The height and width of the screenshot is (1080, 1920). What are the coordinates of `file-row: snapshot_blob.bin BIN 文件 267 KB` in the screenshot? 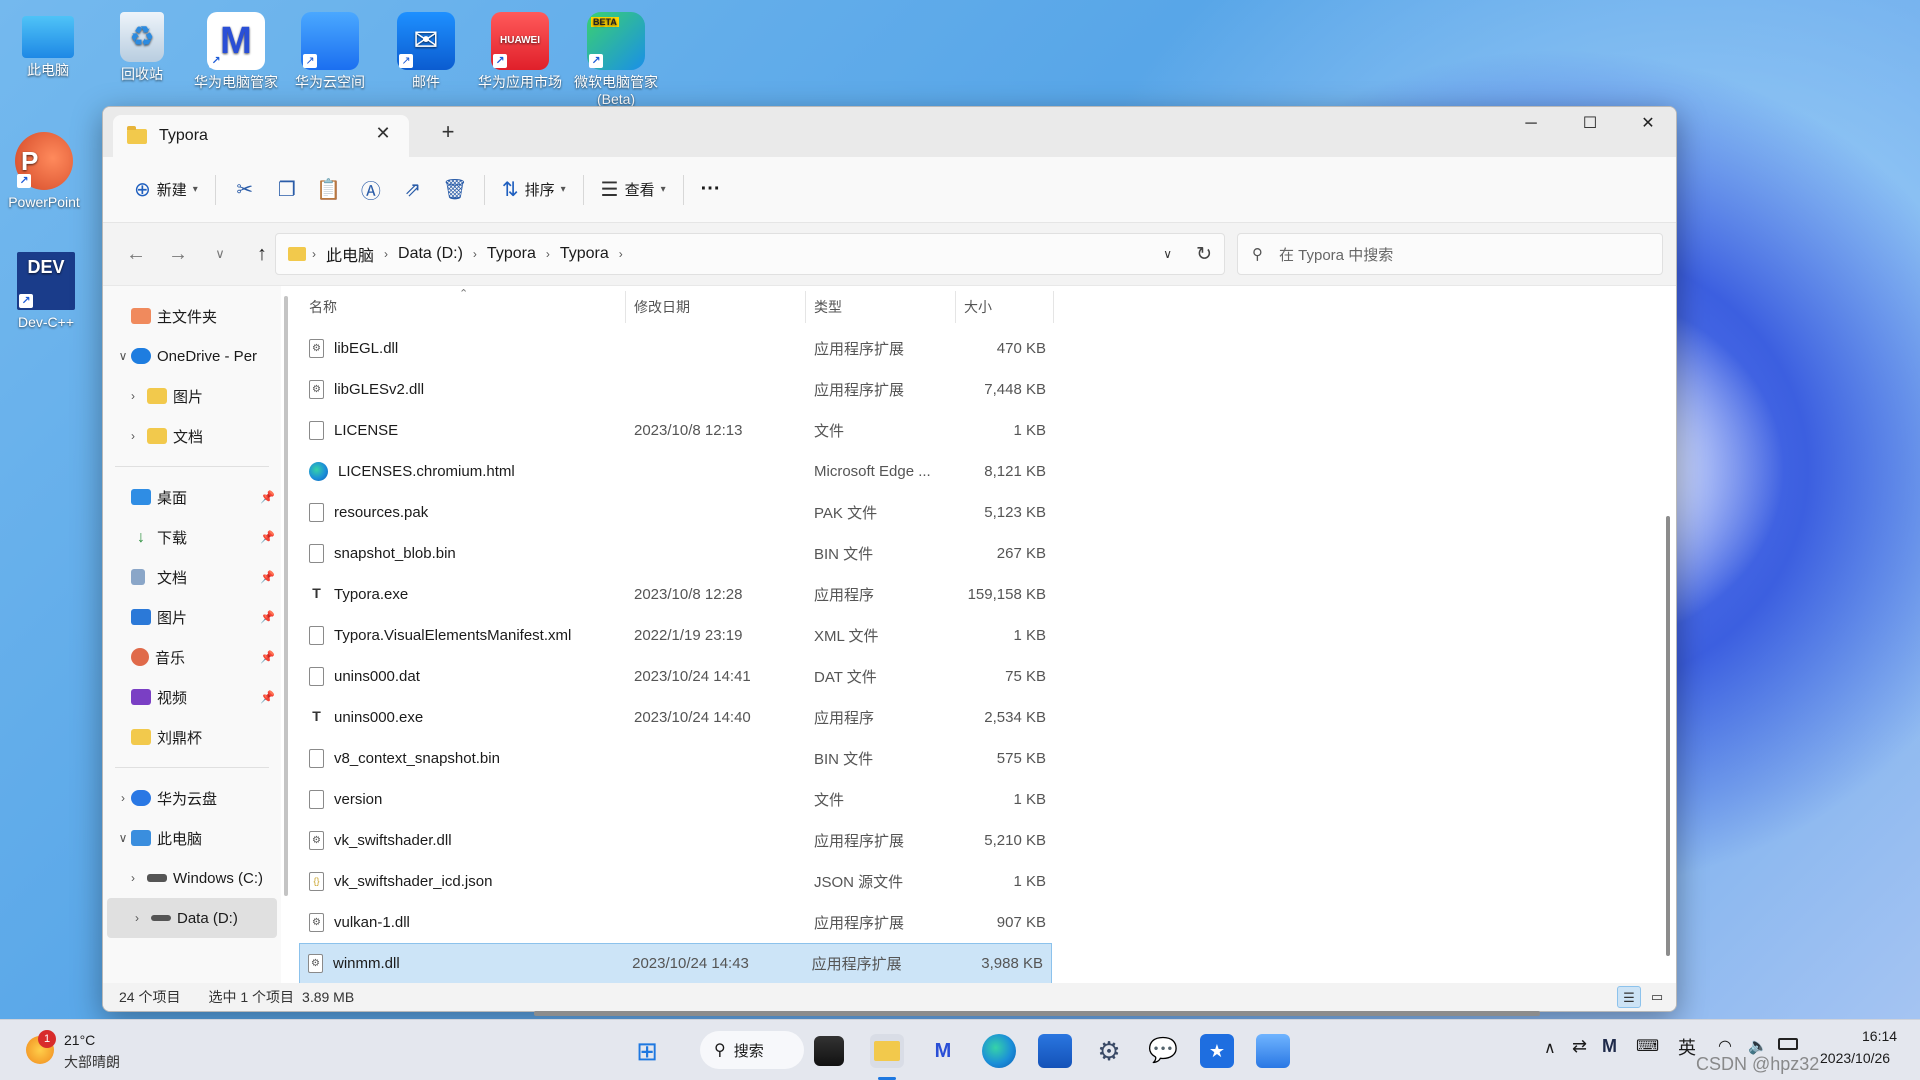 It's located at (988, 553).